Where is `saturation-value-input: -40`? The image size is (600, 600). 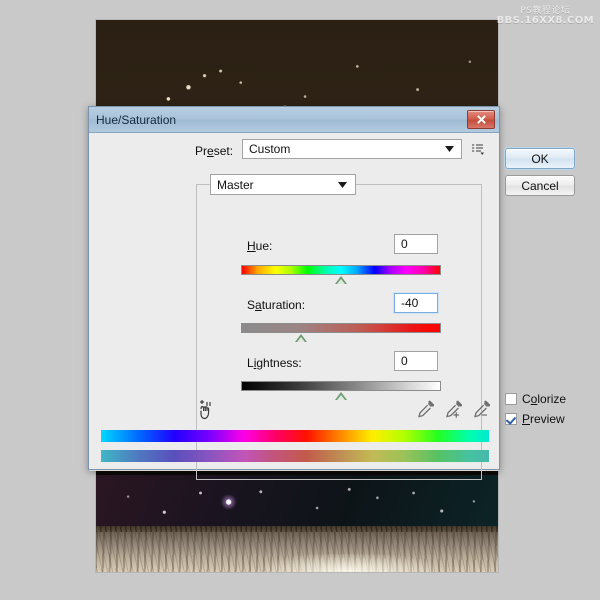
saturation-value-input: -40 is located at coordinates (416, 303).